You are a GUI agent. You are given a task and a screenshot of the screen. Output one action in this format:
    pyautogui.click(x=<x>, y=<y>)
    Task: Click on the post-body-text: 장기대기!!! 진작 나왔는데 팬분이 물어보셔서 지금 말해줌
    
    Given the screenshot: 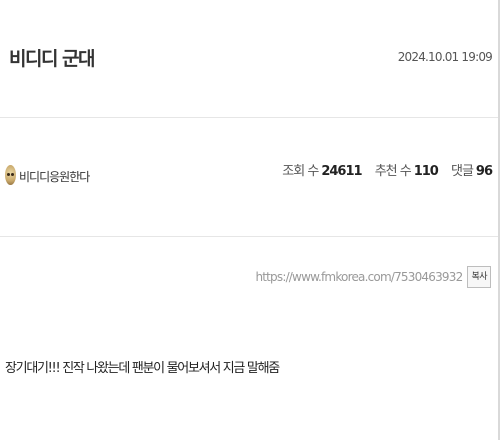 What is the action you would take?
    pyautogui.click(x=142, y=368)
    